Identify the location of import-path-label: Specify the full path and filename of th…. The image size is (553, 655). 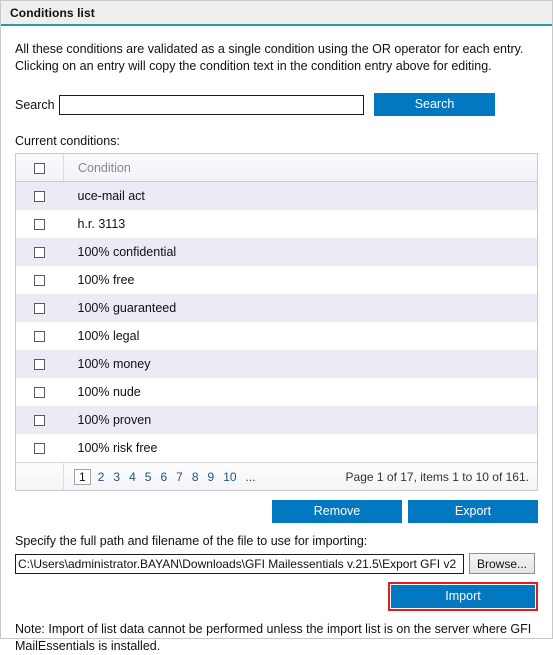
(191, 541).